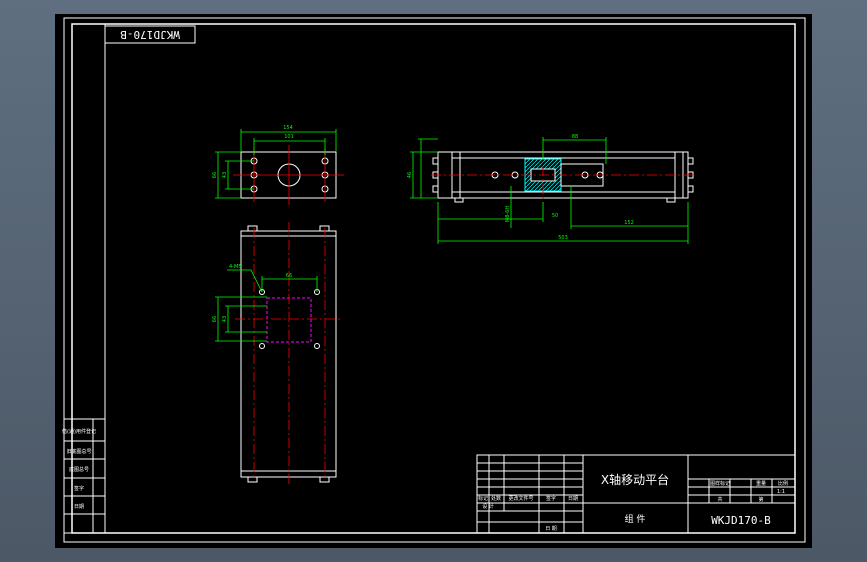  Describe the element at coordinates (288, 128) in the screenshot. I see `top-width-outer: 154` at that location.